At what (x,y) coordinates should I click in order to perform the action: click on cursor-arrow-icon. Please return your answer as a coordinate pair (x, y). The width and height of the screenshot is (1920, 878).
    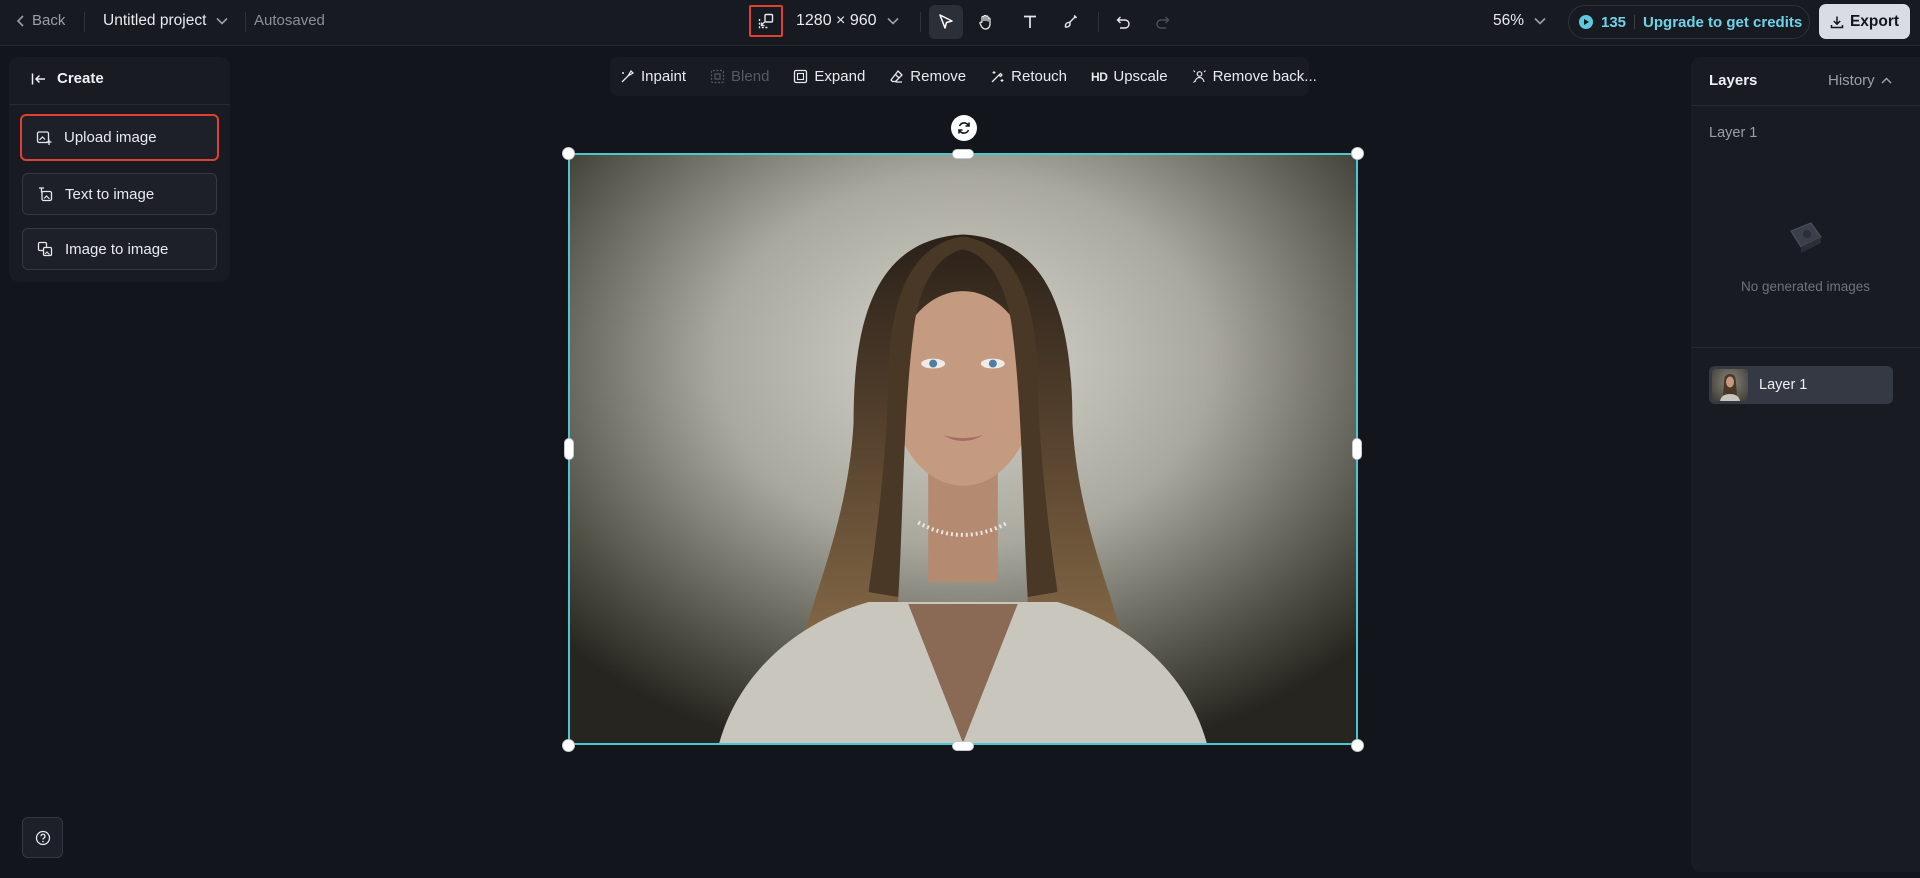
    Looking at the image, I should click on (946, 21).